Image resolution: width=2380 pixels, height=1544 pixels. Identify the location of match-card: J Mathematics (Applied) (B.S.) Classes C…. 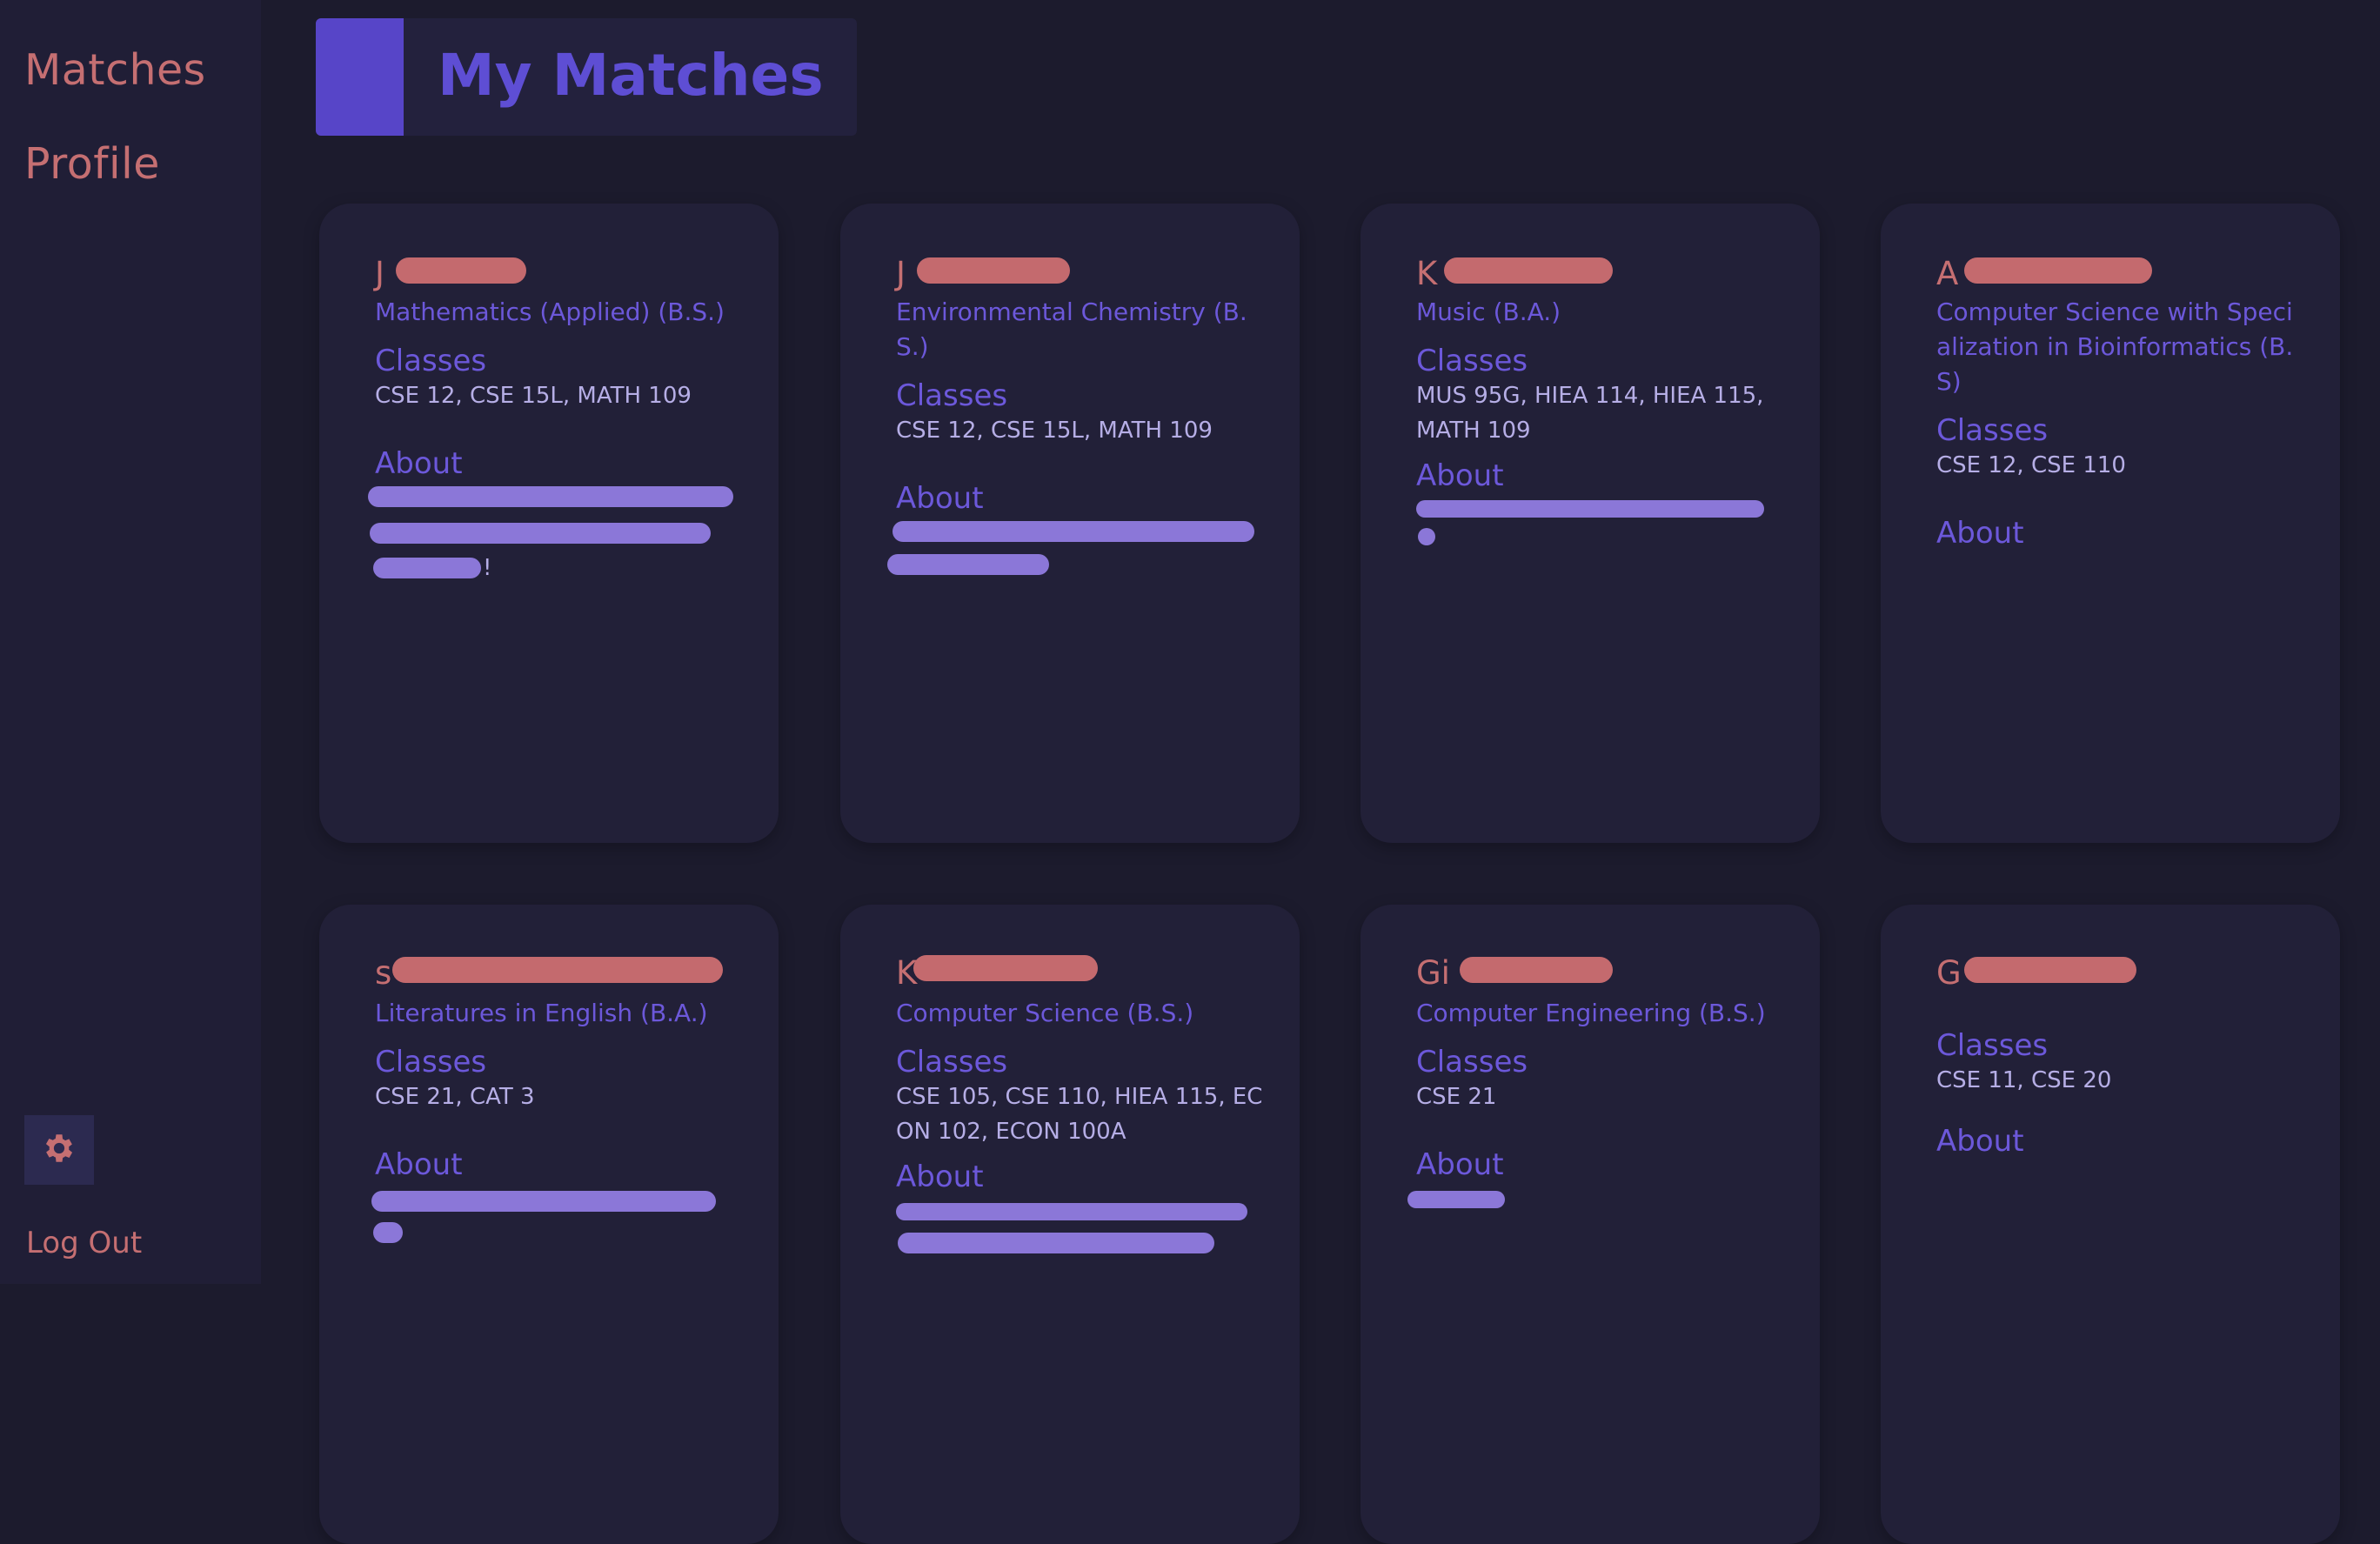
(549, 523).